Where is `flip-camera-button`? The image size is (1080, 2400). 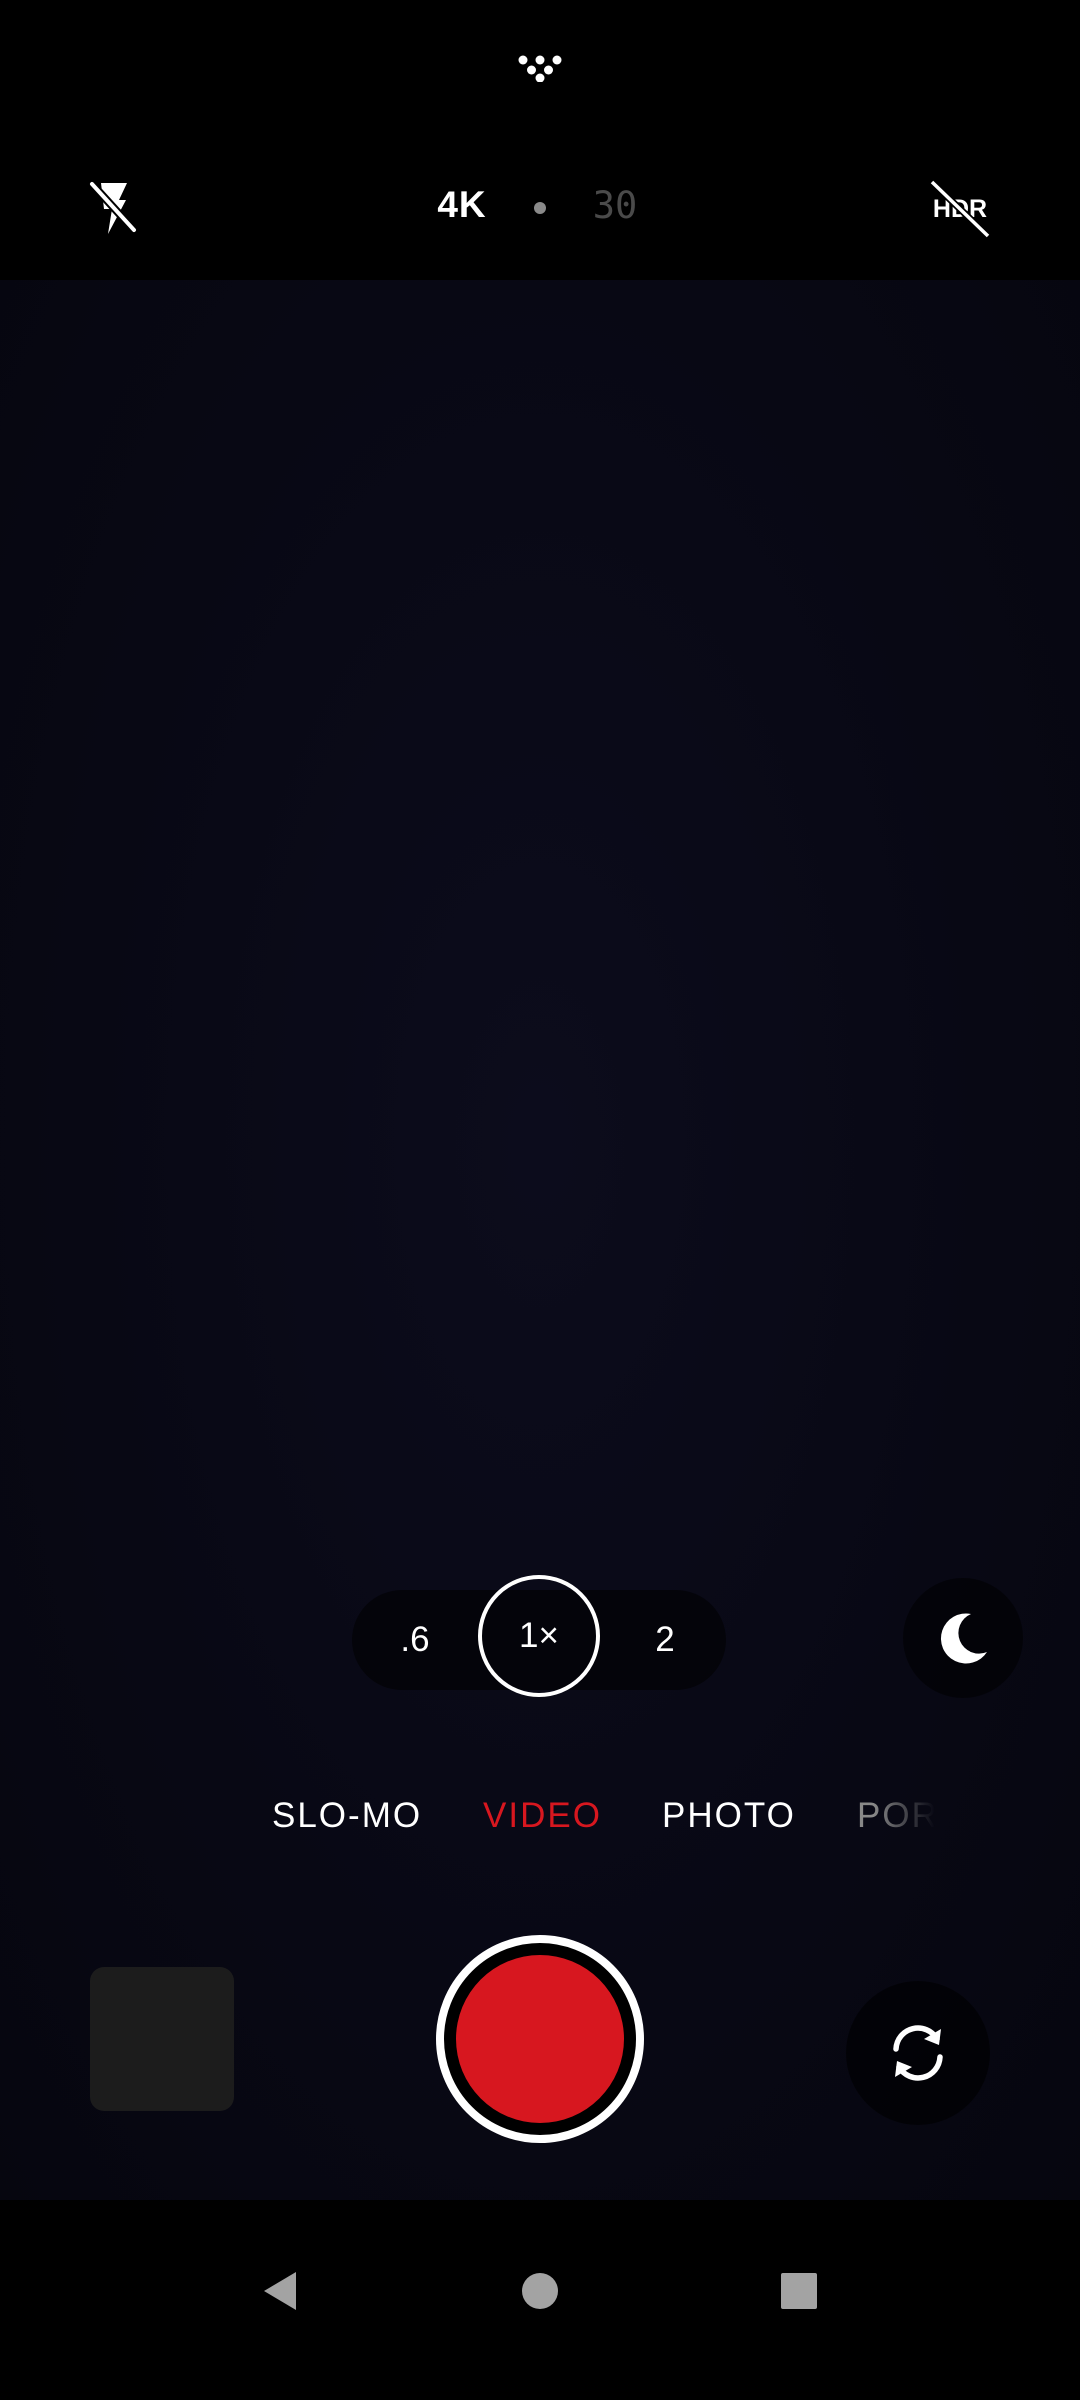
flip-camera-button is located at coordinates (918, 2053).